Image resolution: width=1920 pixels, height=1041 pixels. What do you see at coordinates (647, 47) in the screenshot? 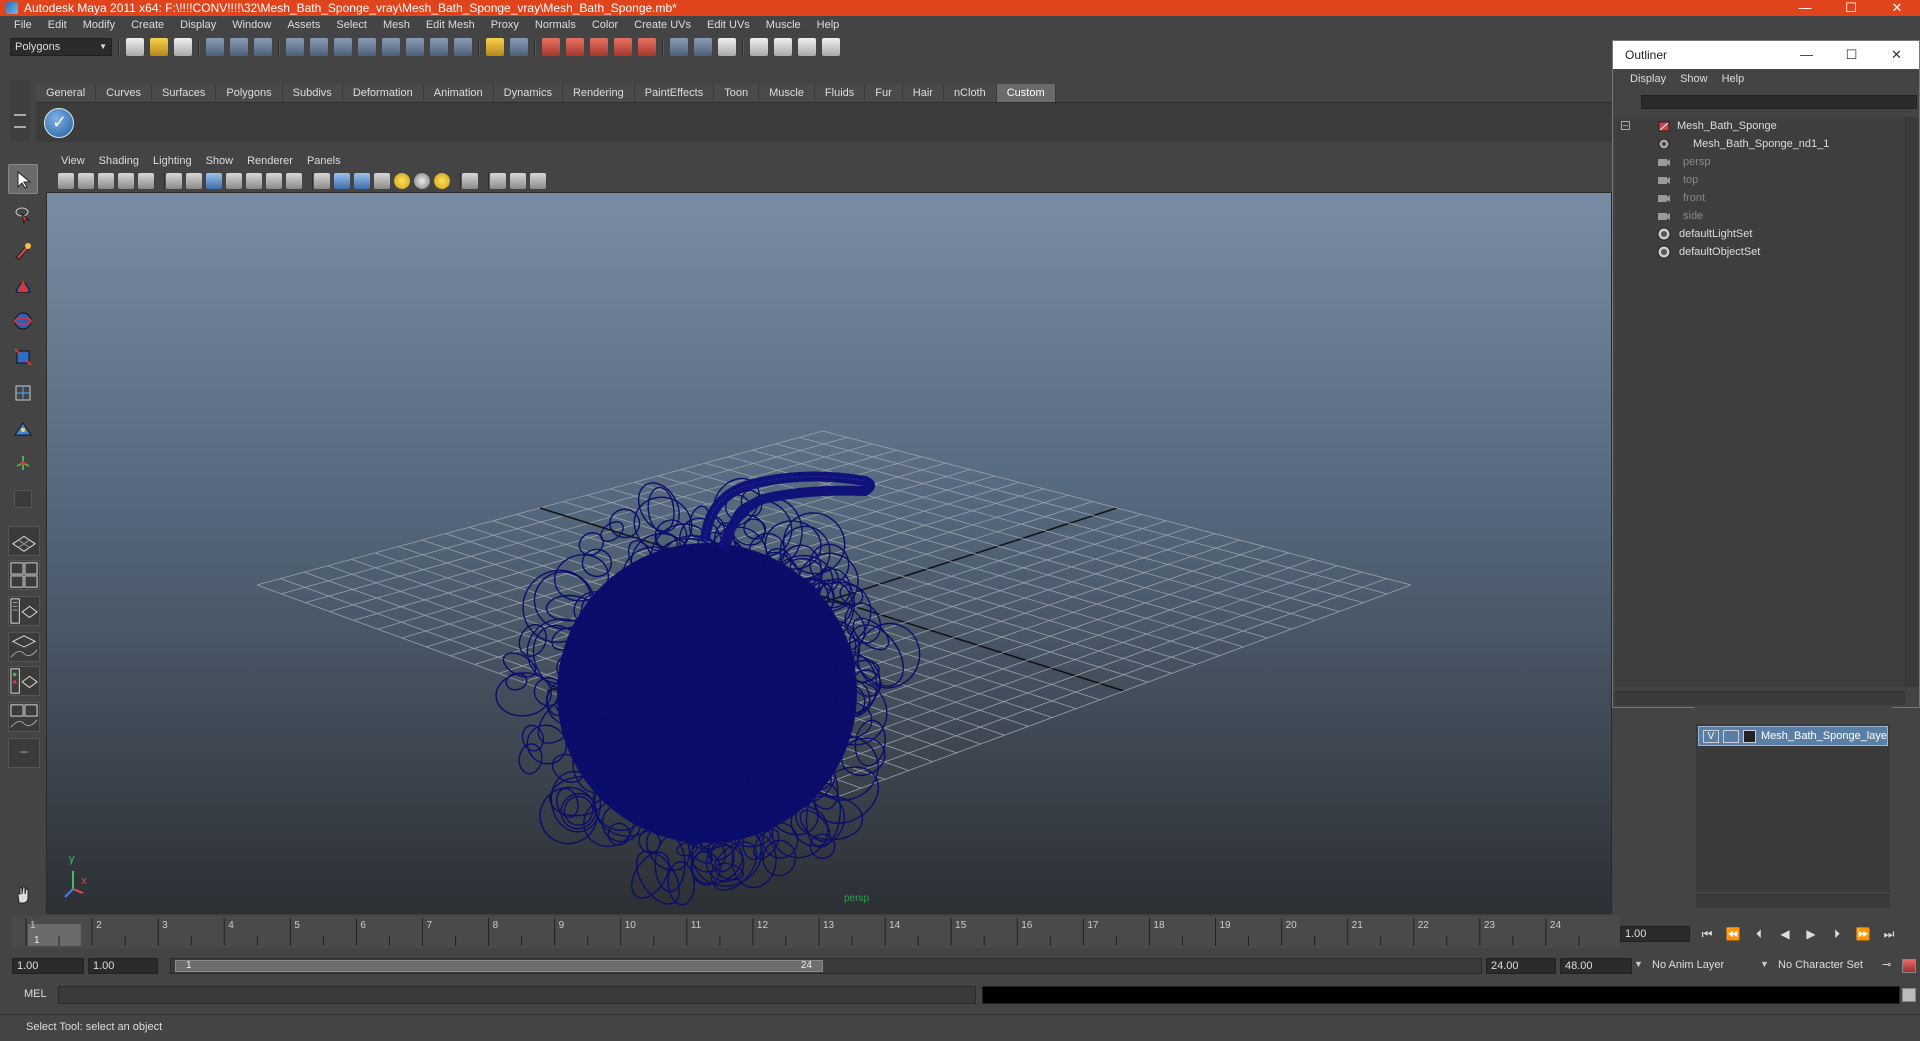
I see `make-live-icon` at bounding box center [647, 47].